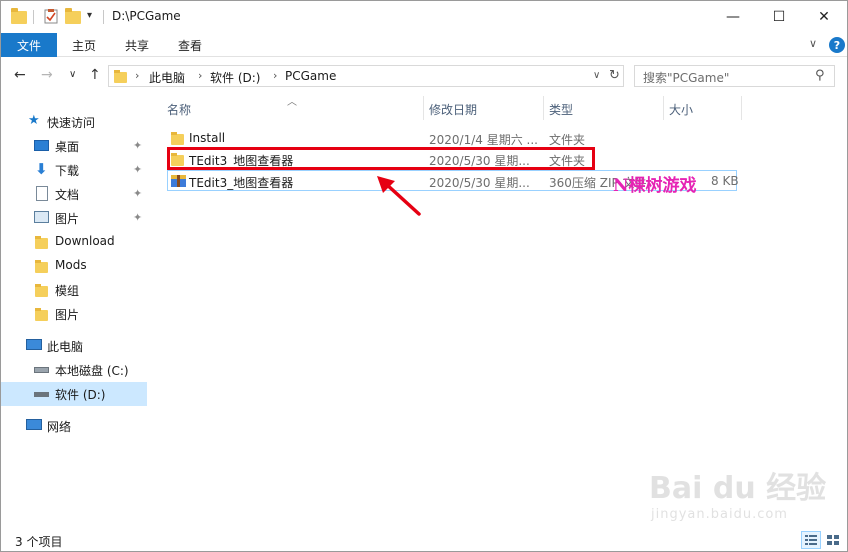 The height and width of the screenshot is (552, 848). I want to click on watermark-logo: Bai du 经验, so click(738, 488).